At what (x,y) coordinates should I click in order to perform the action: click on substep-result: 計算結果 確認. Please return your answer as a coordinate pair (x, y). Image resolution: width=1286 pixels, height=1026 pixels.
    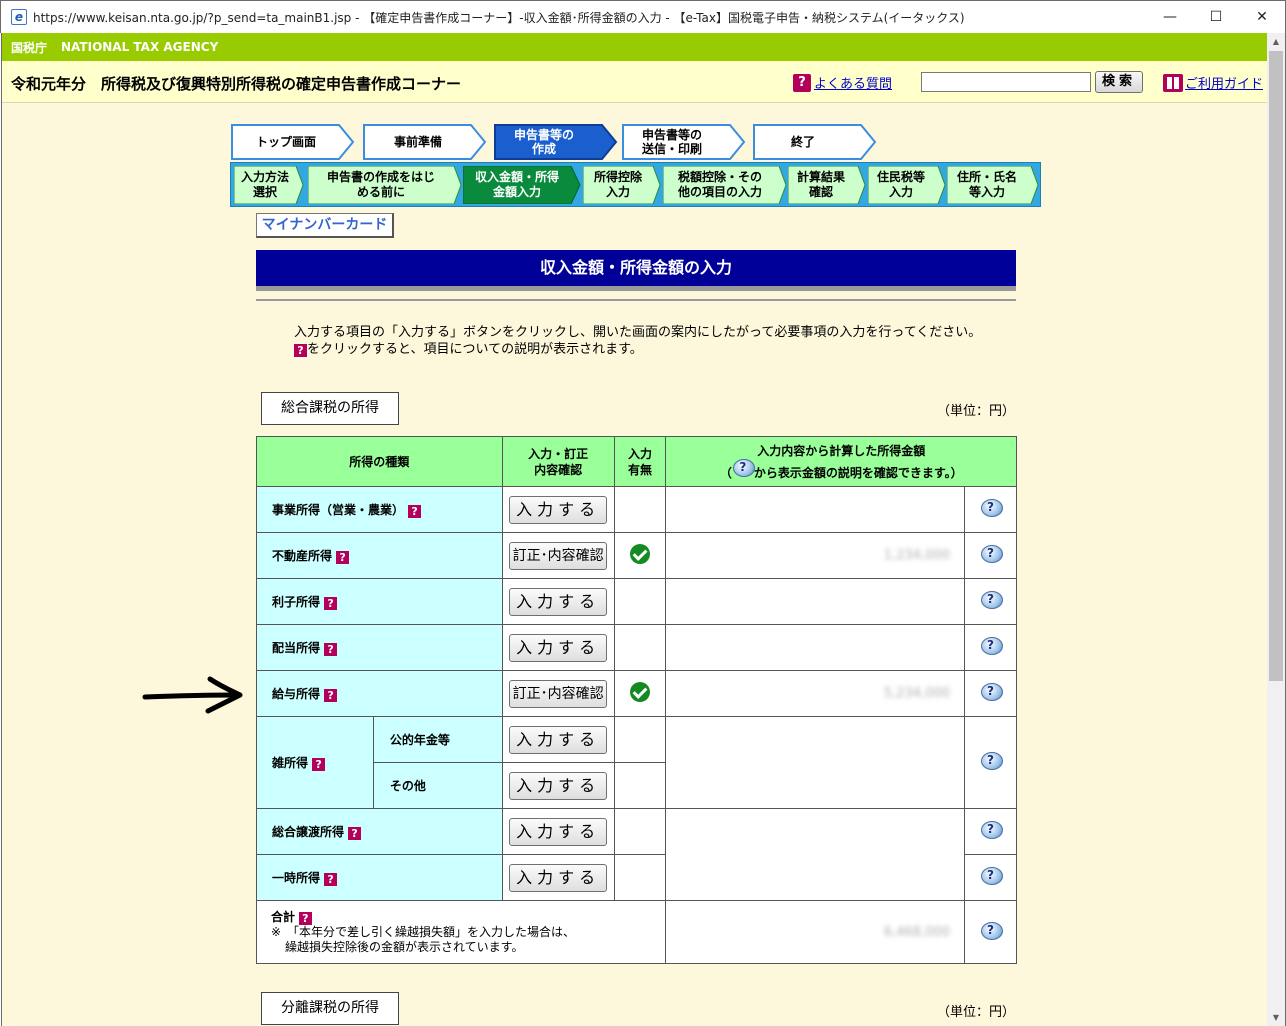
    Looking at the image, I should click on (827, 185).